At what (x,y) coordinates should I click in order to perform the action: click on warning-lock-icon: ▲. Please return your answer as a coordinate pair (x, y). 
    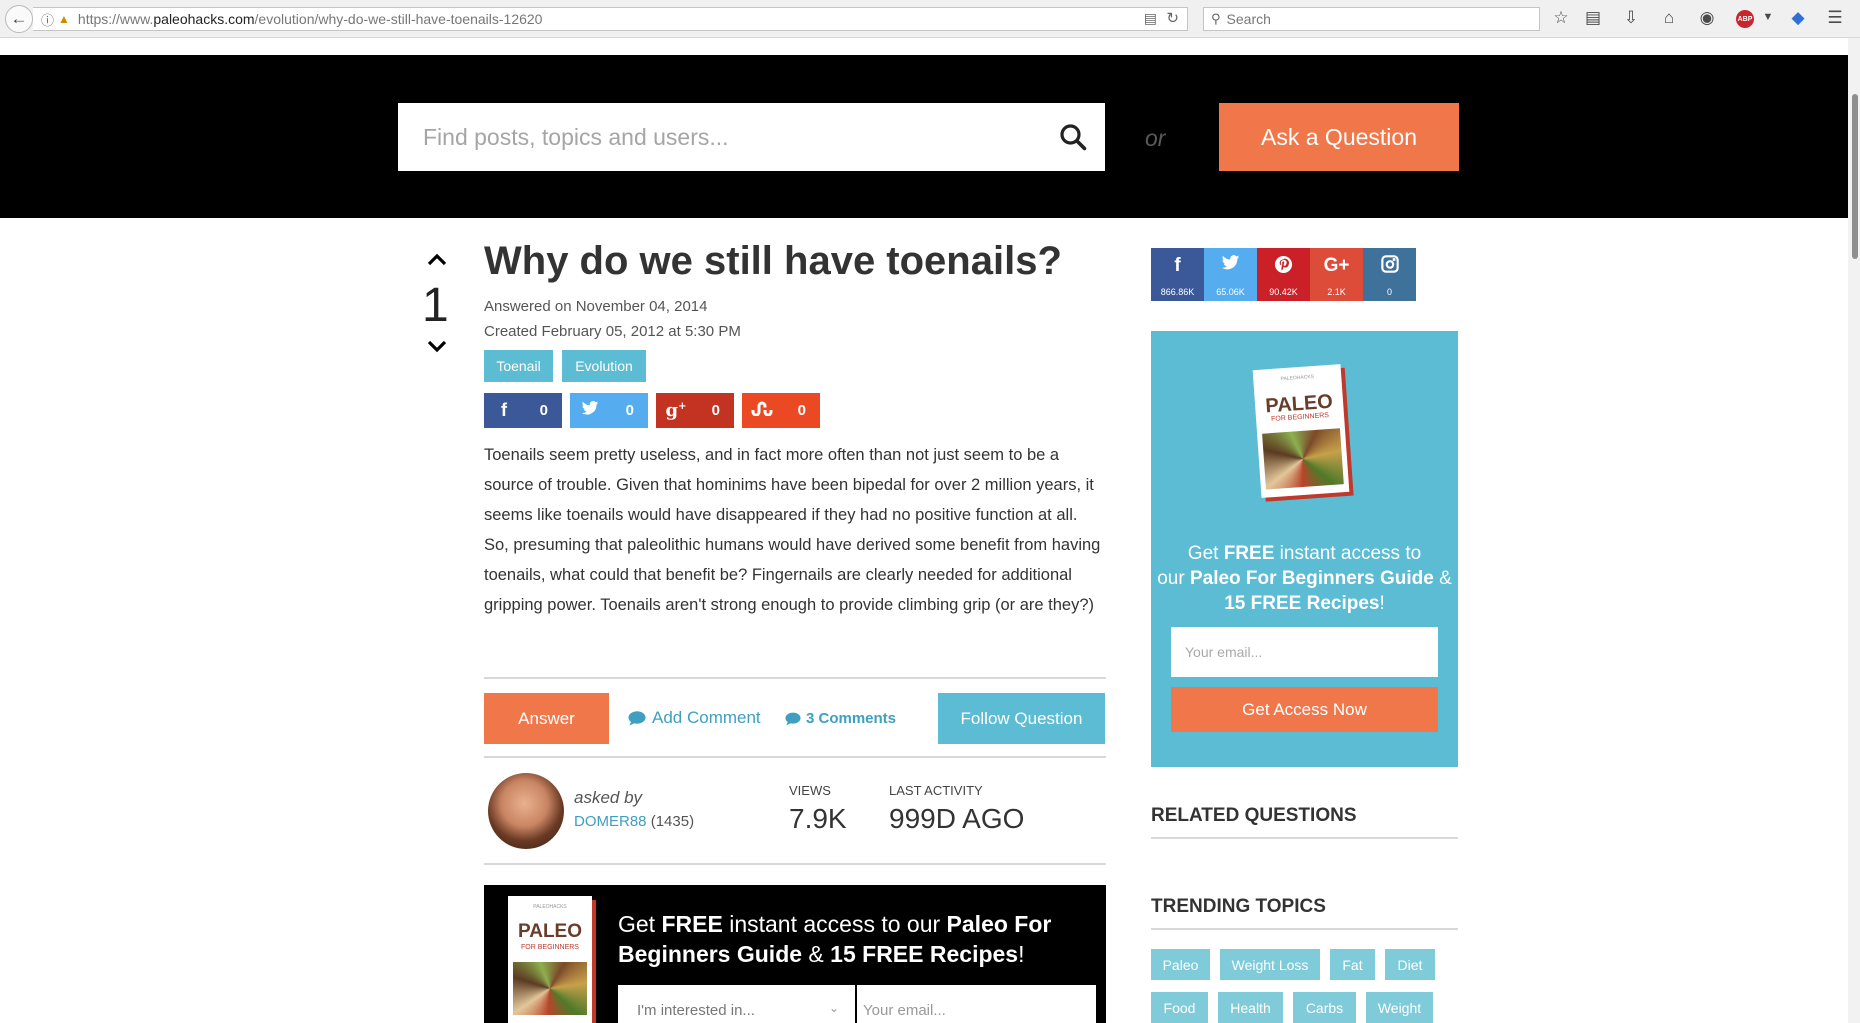
    Looking at the image, I should click on (64, 19).